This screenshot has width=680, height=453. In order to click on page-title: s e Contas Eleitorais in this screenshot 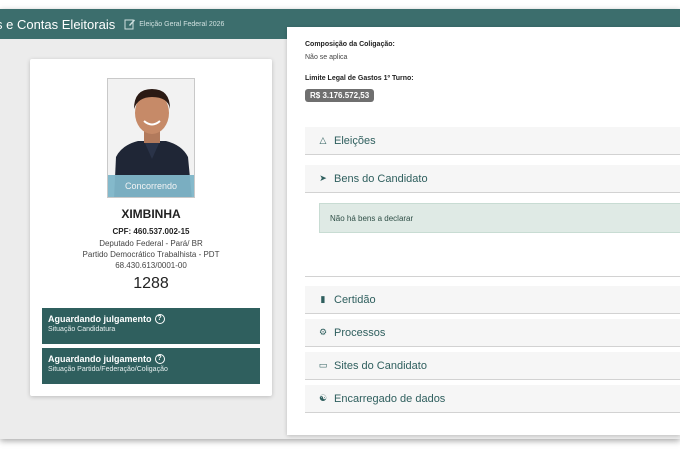, I will do `click(58, 24)`.